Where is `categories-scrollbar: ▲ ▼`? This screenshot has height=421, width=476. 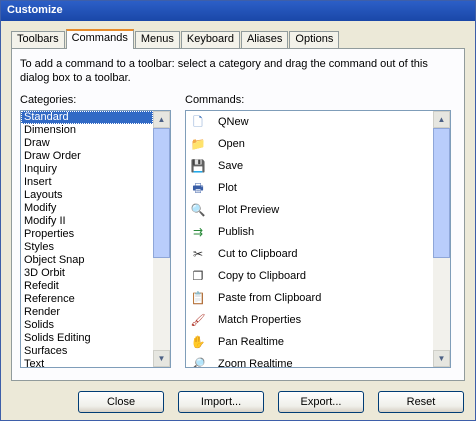
categories-scrollbar: ▲ ▼ is located at coordinates (161, 239).